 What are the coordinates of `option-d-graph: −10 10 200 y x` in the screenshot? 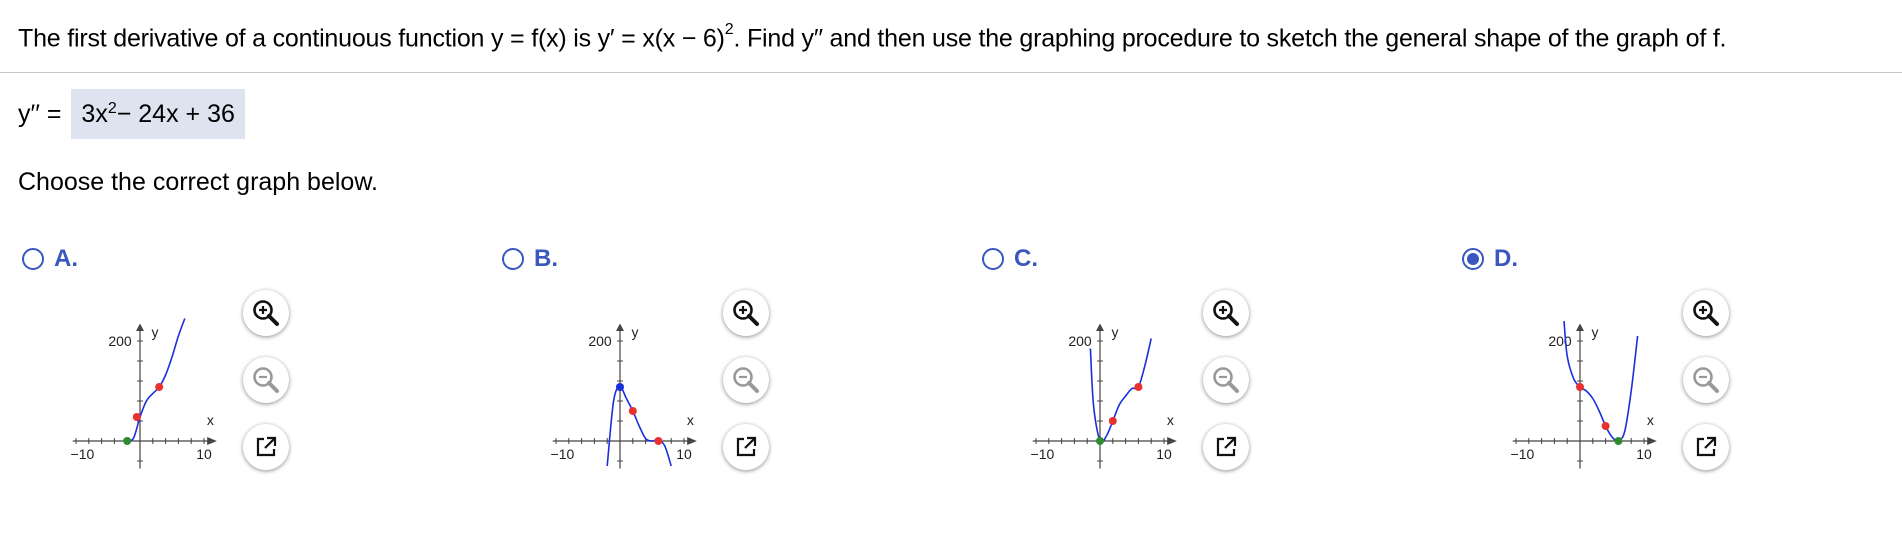 It's located at (1584, 394).